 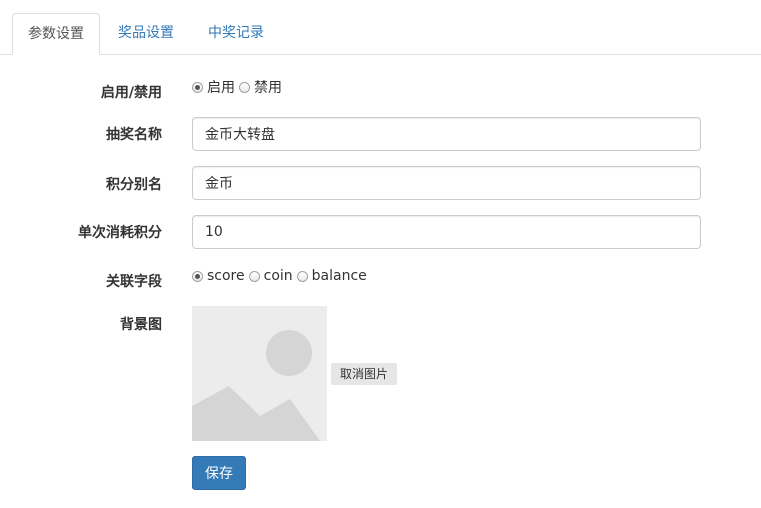 I want to click on cost-per-draw-label: 单次消耗积分, so click(x=120, y=233).